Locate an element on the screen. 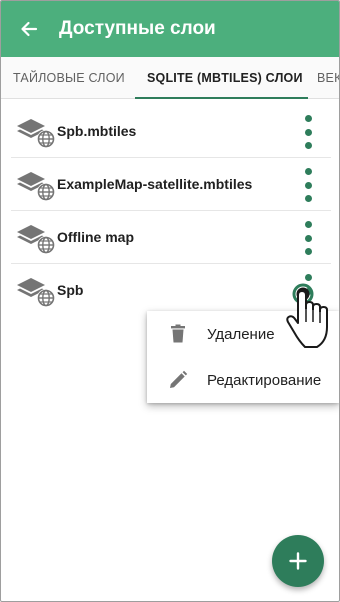  app-bar: Доступные слои is located at coordinates (170, 29).